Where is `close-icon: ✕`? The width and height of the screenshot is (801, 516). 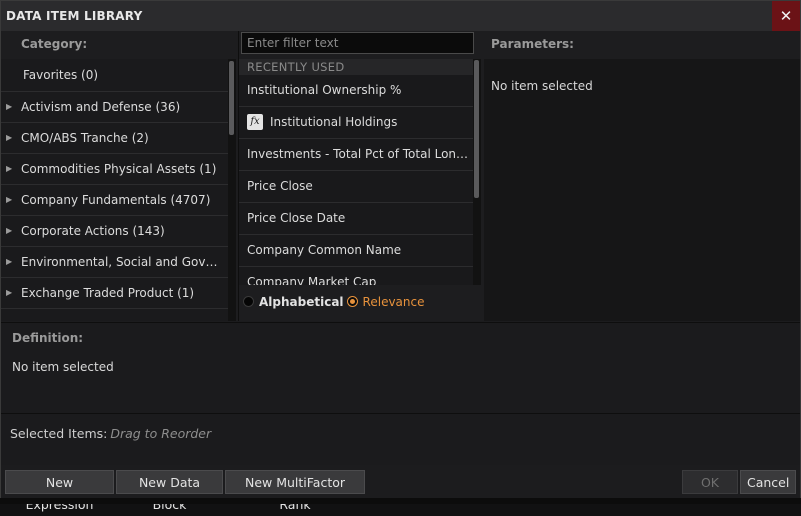
close-icon: ✕ is located at coordinates (786, 16).